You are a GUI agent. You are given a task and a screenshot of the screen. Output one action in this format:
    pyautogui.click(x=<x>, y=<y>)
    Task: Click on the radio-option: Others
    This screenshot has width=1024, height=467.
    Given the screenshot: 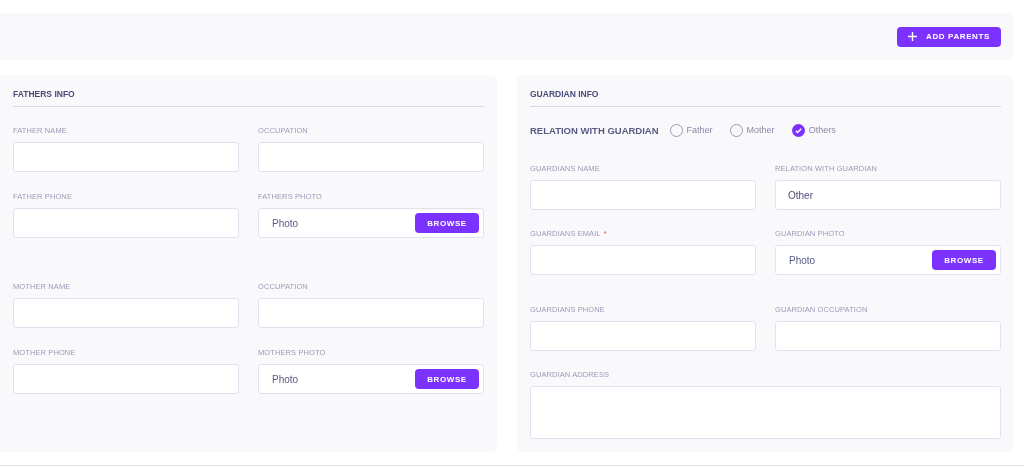 What is the action you would take?
    pyautogui.click(x=813, y=130)
    